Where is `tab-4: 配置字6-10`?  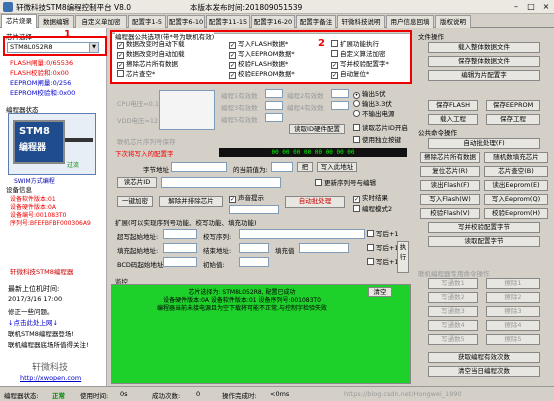 tab-4: 配置字6-10 is located at coordinates (186, 21).